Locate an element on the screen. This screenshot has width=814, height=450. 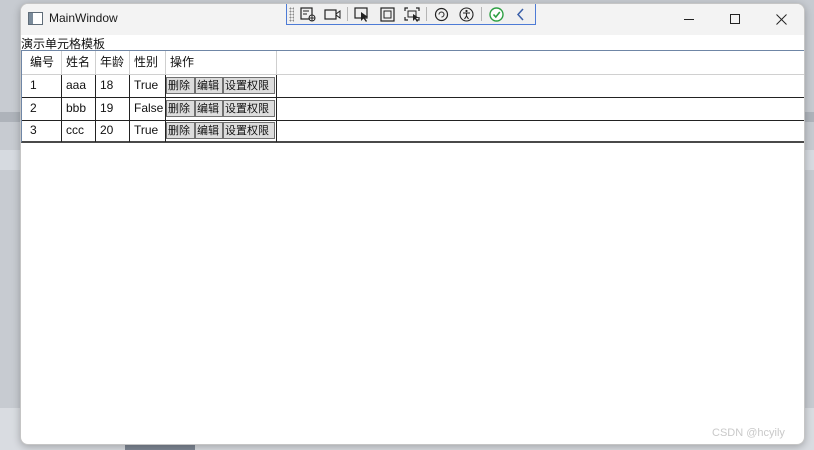
watermark: CSDN @hcyily is located at coordinates (748, 433).